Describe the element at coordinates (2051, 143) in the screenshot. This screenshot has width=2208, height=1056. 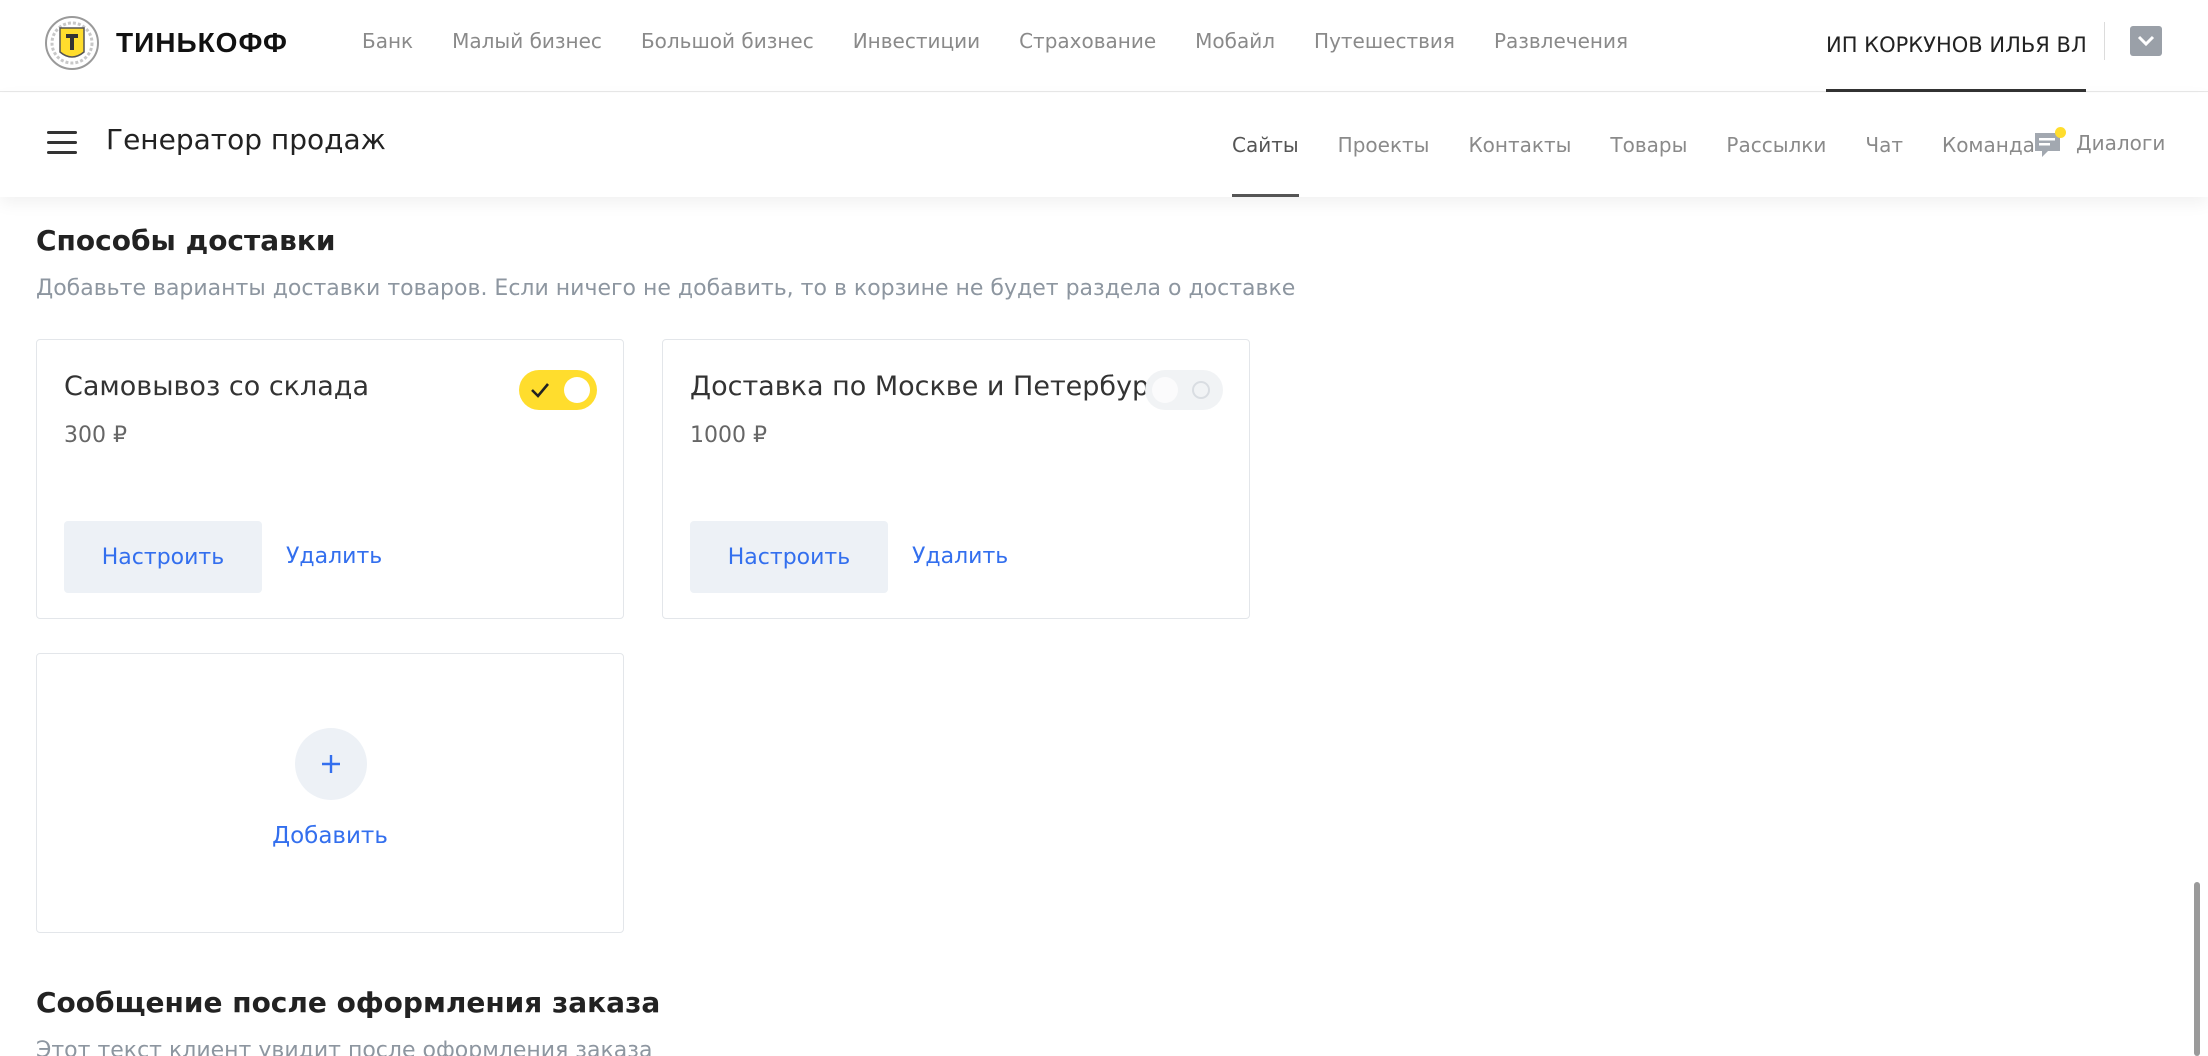
I see `chat-bubble-icon` at that location.